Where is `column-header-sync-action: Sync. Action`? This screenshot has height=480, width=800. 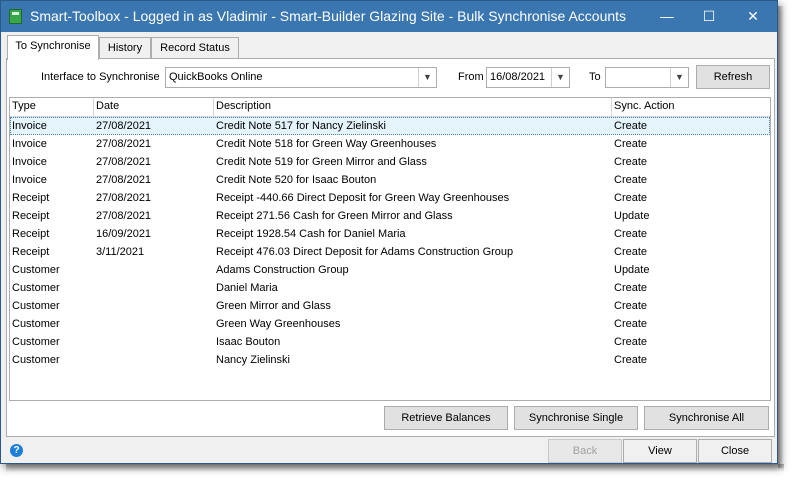
column-header-sync-action: Sync. Action is located at coordinates (691, 107).